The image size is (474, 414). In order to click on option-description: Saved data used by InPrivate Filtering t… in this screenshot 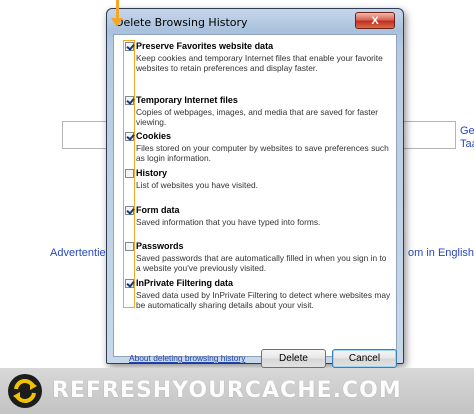, I will do `click(263, 300)`.